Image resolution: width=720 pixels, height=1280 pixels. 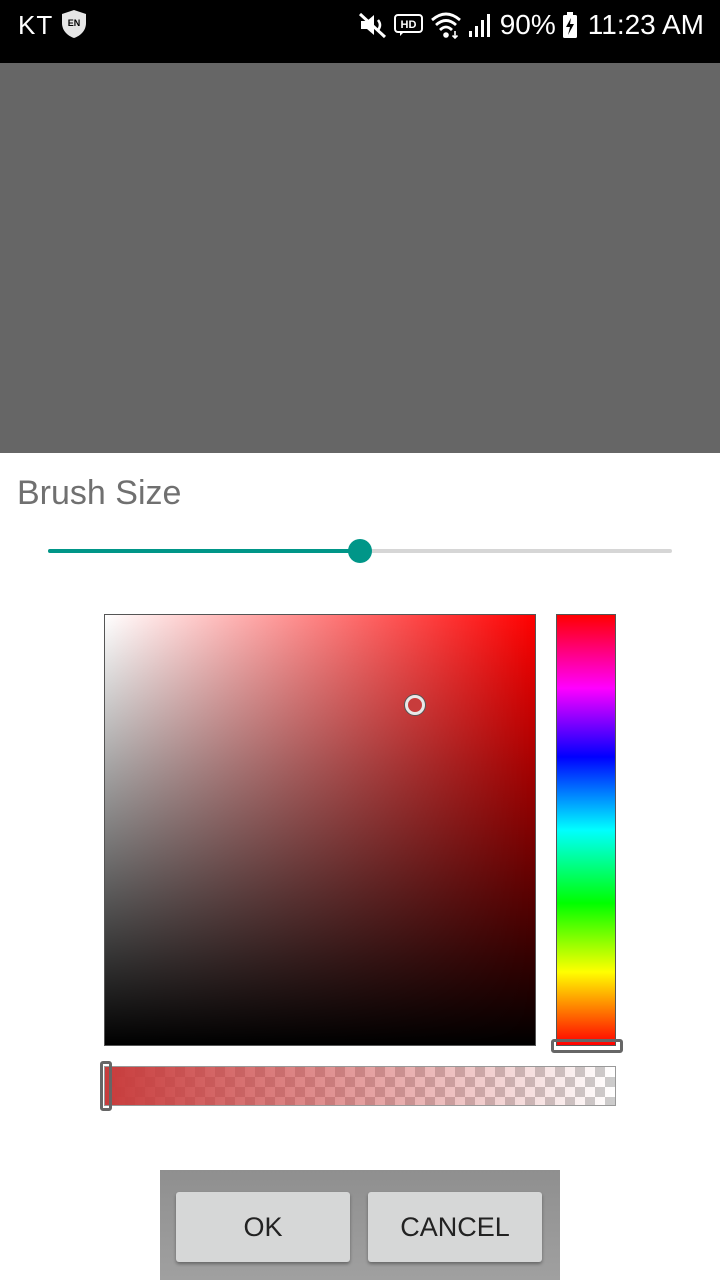 What do you see at coordinates (569, 25) in the screenshot?
I see `battery-charging-icon` at bounding box center [569, 25].